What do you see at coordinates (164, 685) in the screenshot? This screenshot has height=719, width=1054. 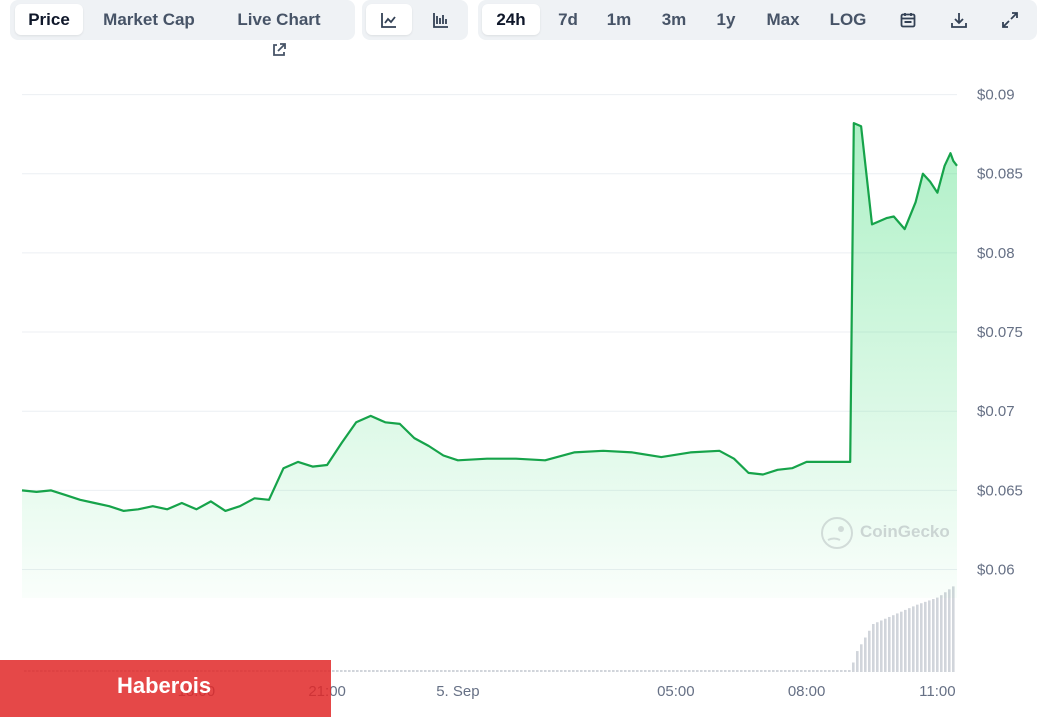 I see `overlay-banner-label: Haberois` at bounding box center [164, 685].